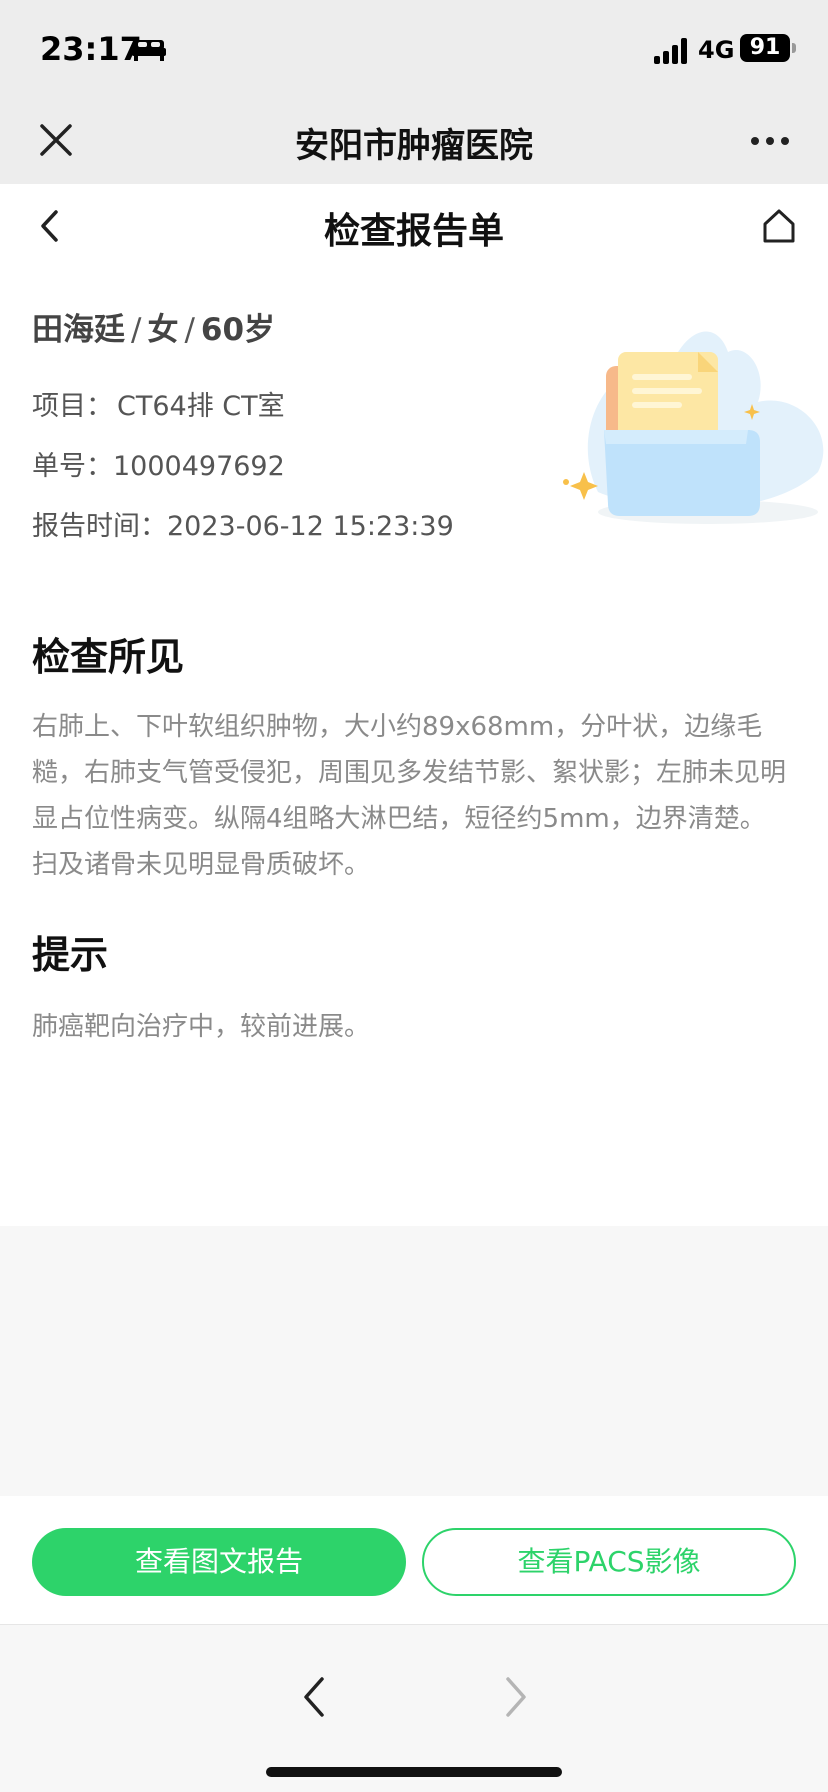  I want to click on page-header: 检查报告单, so click(414, 227).